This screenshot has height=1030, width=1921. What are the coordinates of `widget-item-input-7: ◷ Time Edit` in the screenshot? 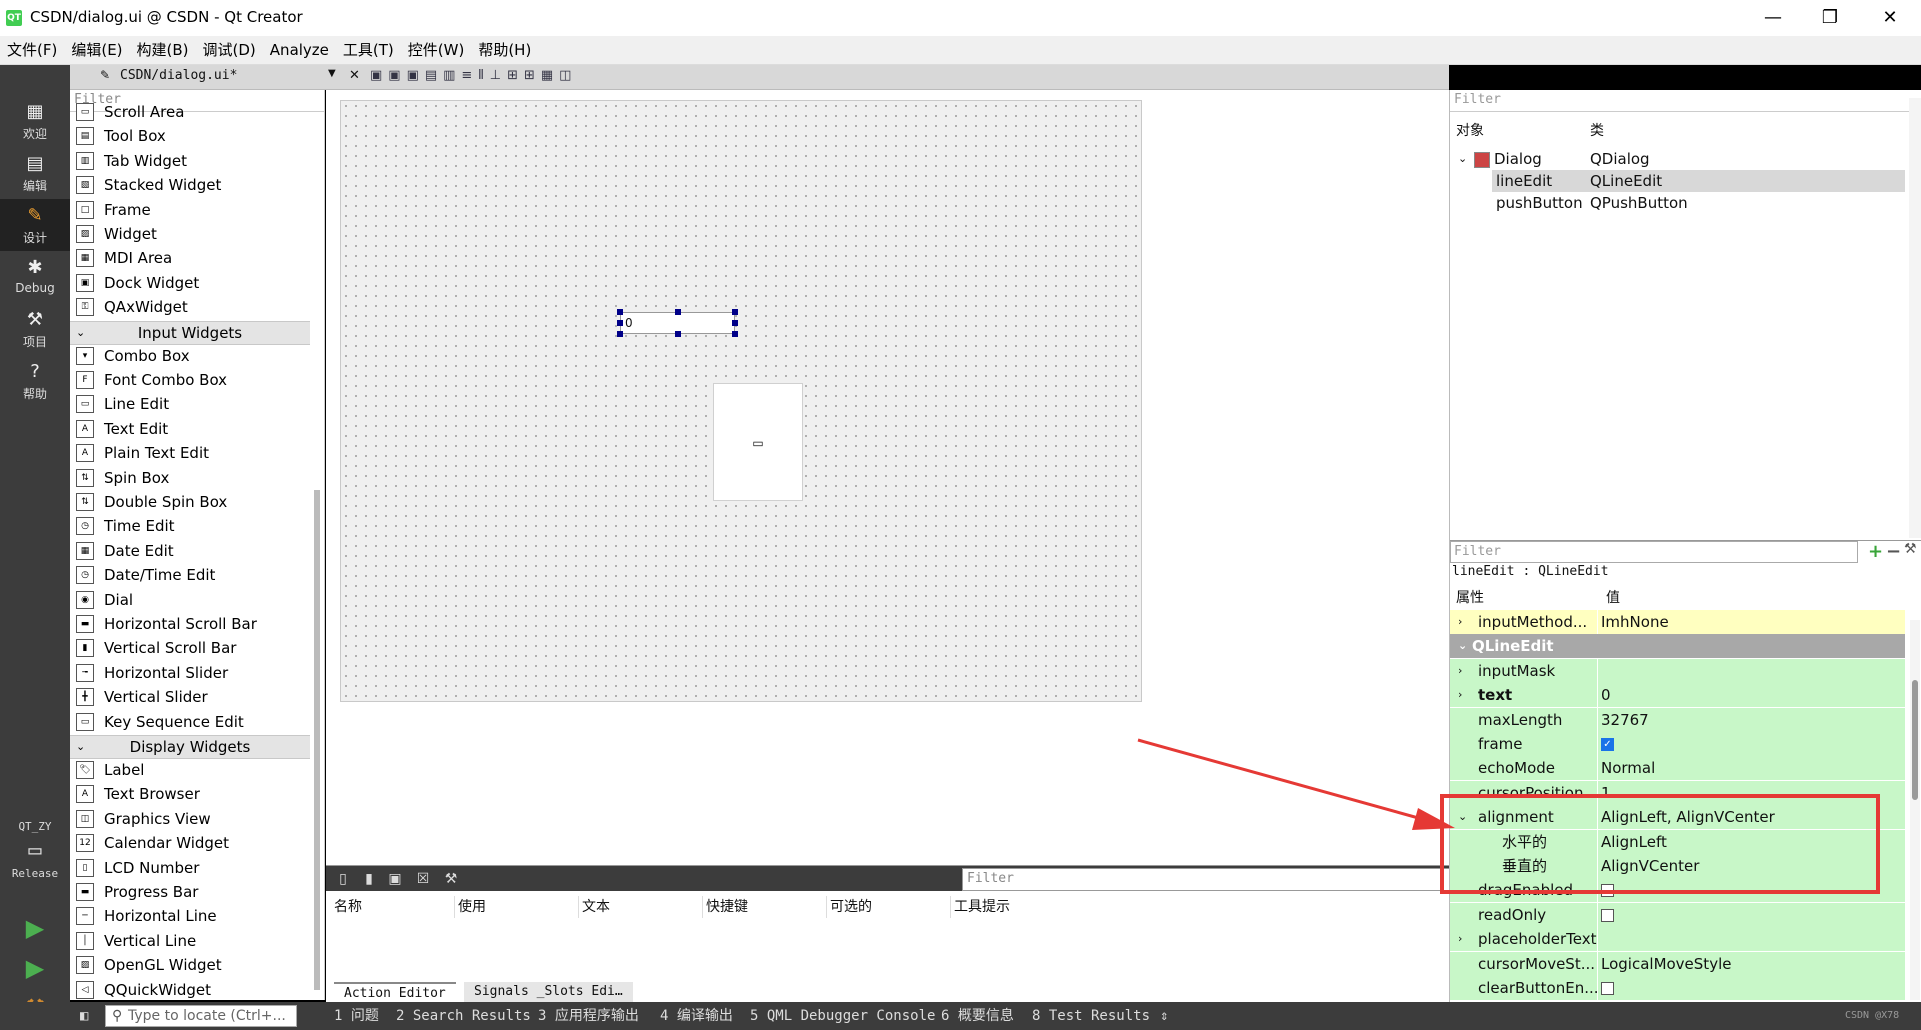 It's located at (190, 526).